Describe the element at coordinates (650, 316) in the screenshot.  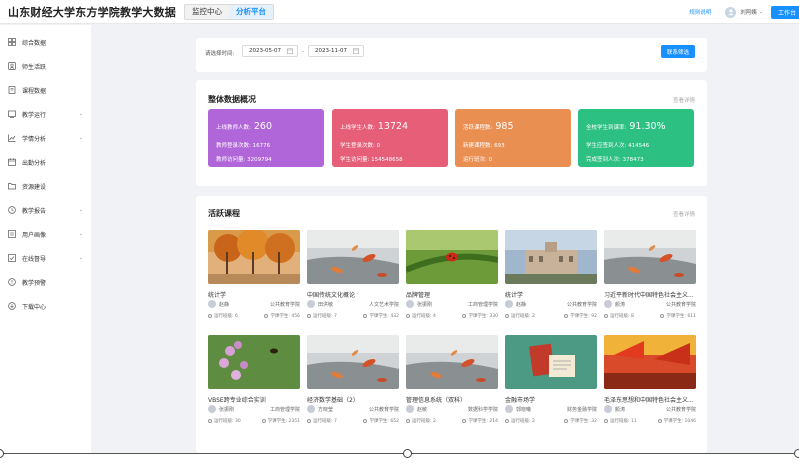
I see `course-stats: 运行班级: 8 学课学生: 611` at that location.